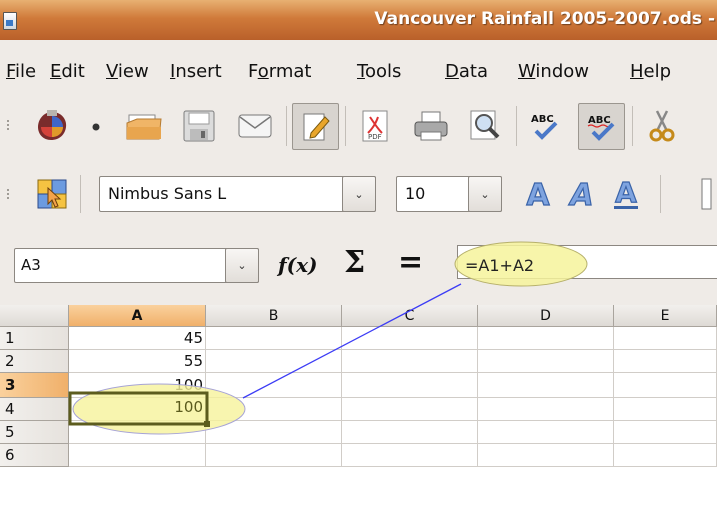 Image resolution: width=717 pixels, height=520 pixels. What do you see at coordinates (485, 126) in the screenshot?
I see `print-preview-icon` at bounding box center [485, 126].